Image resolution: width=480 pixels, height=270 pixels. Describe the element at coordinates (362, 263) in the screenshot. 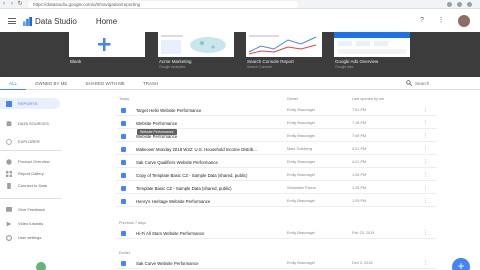

I see `report-date: Dec 3, 2018` at that location.